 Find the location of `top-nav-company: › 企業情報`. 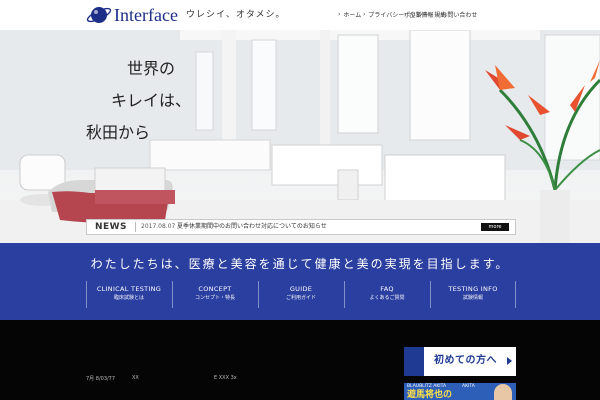

top-nav-company: › 企業情報 is located at coordinates (418, 14).